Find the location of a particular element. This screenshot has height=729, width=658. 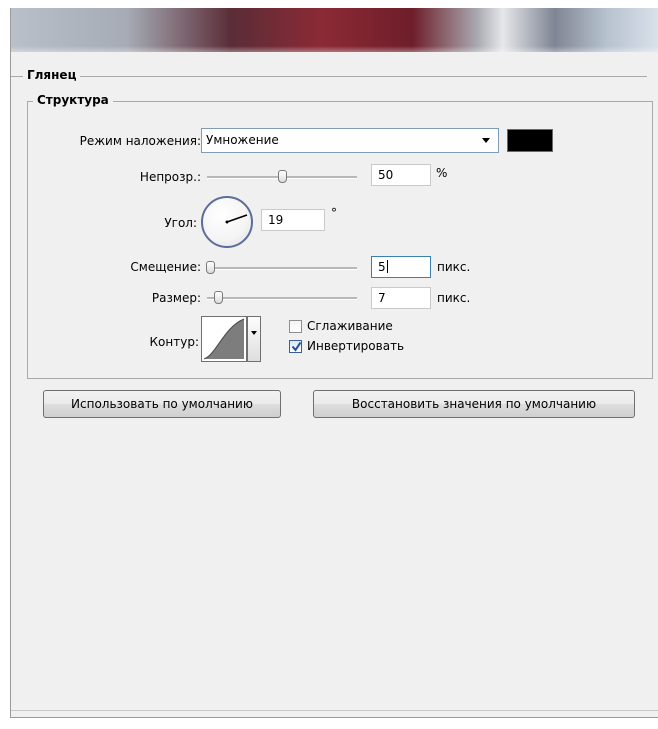

size-slider-thumb is located at coordinates (218, 297).